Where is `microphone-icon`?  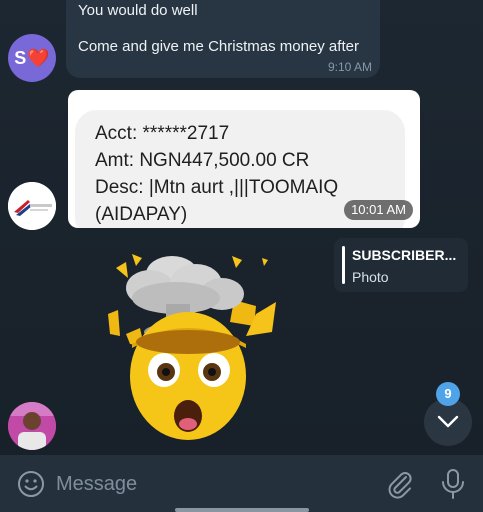
microphone-icon is located at coordinates (453, 484).